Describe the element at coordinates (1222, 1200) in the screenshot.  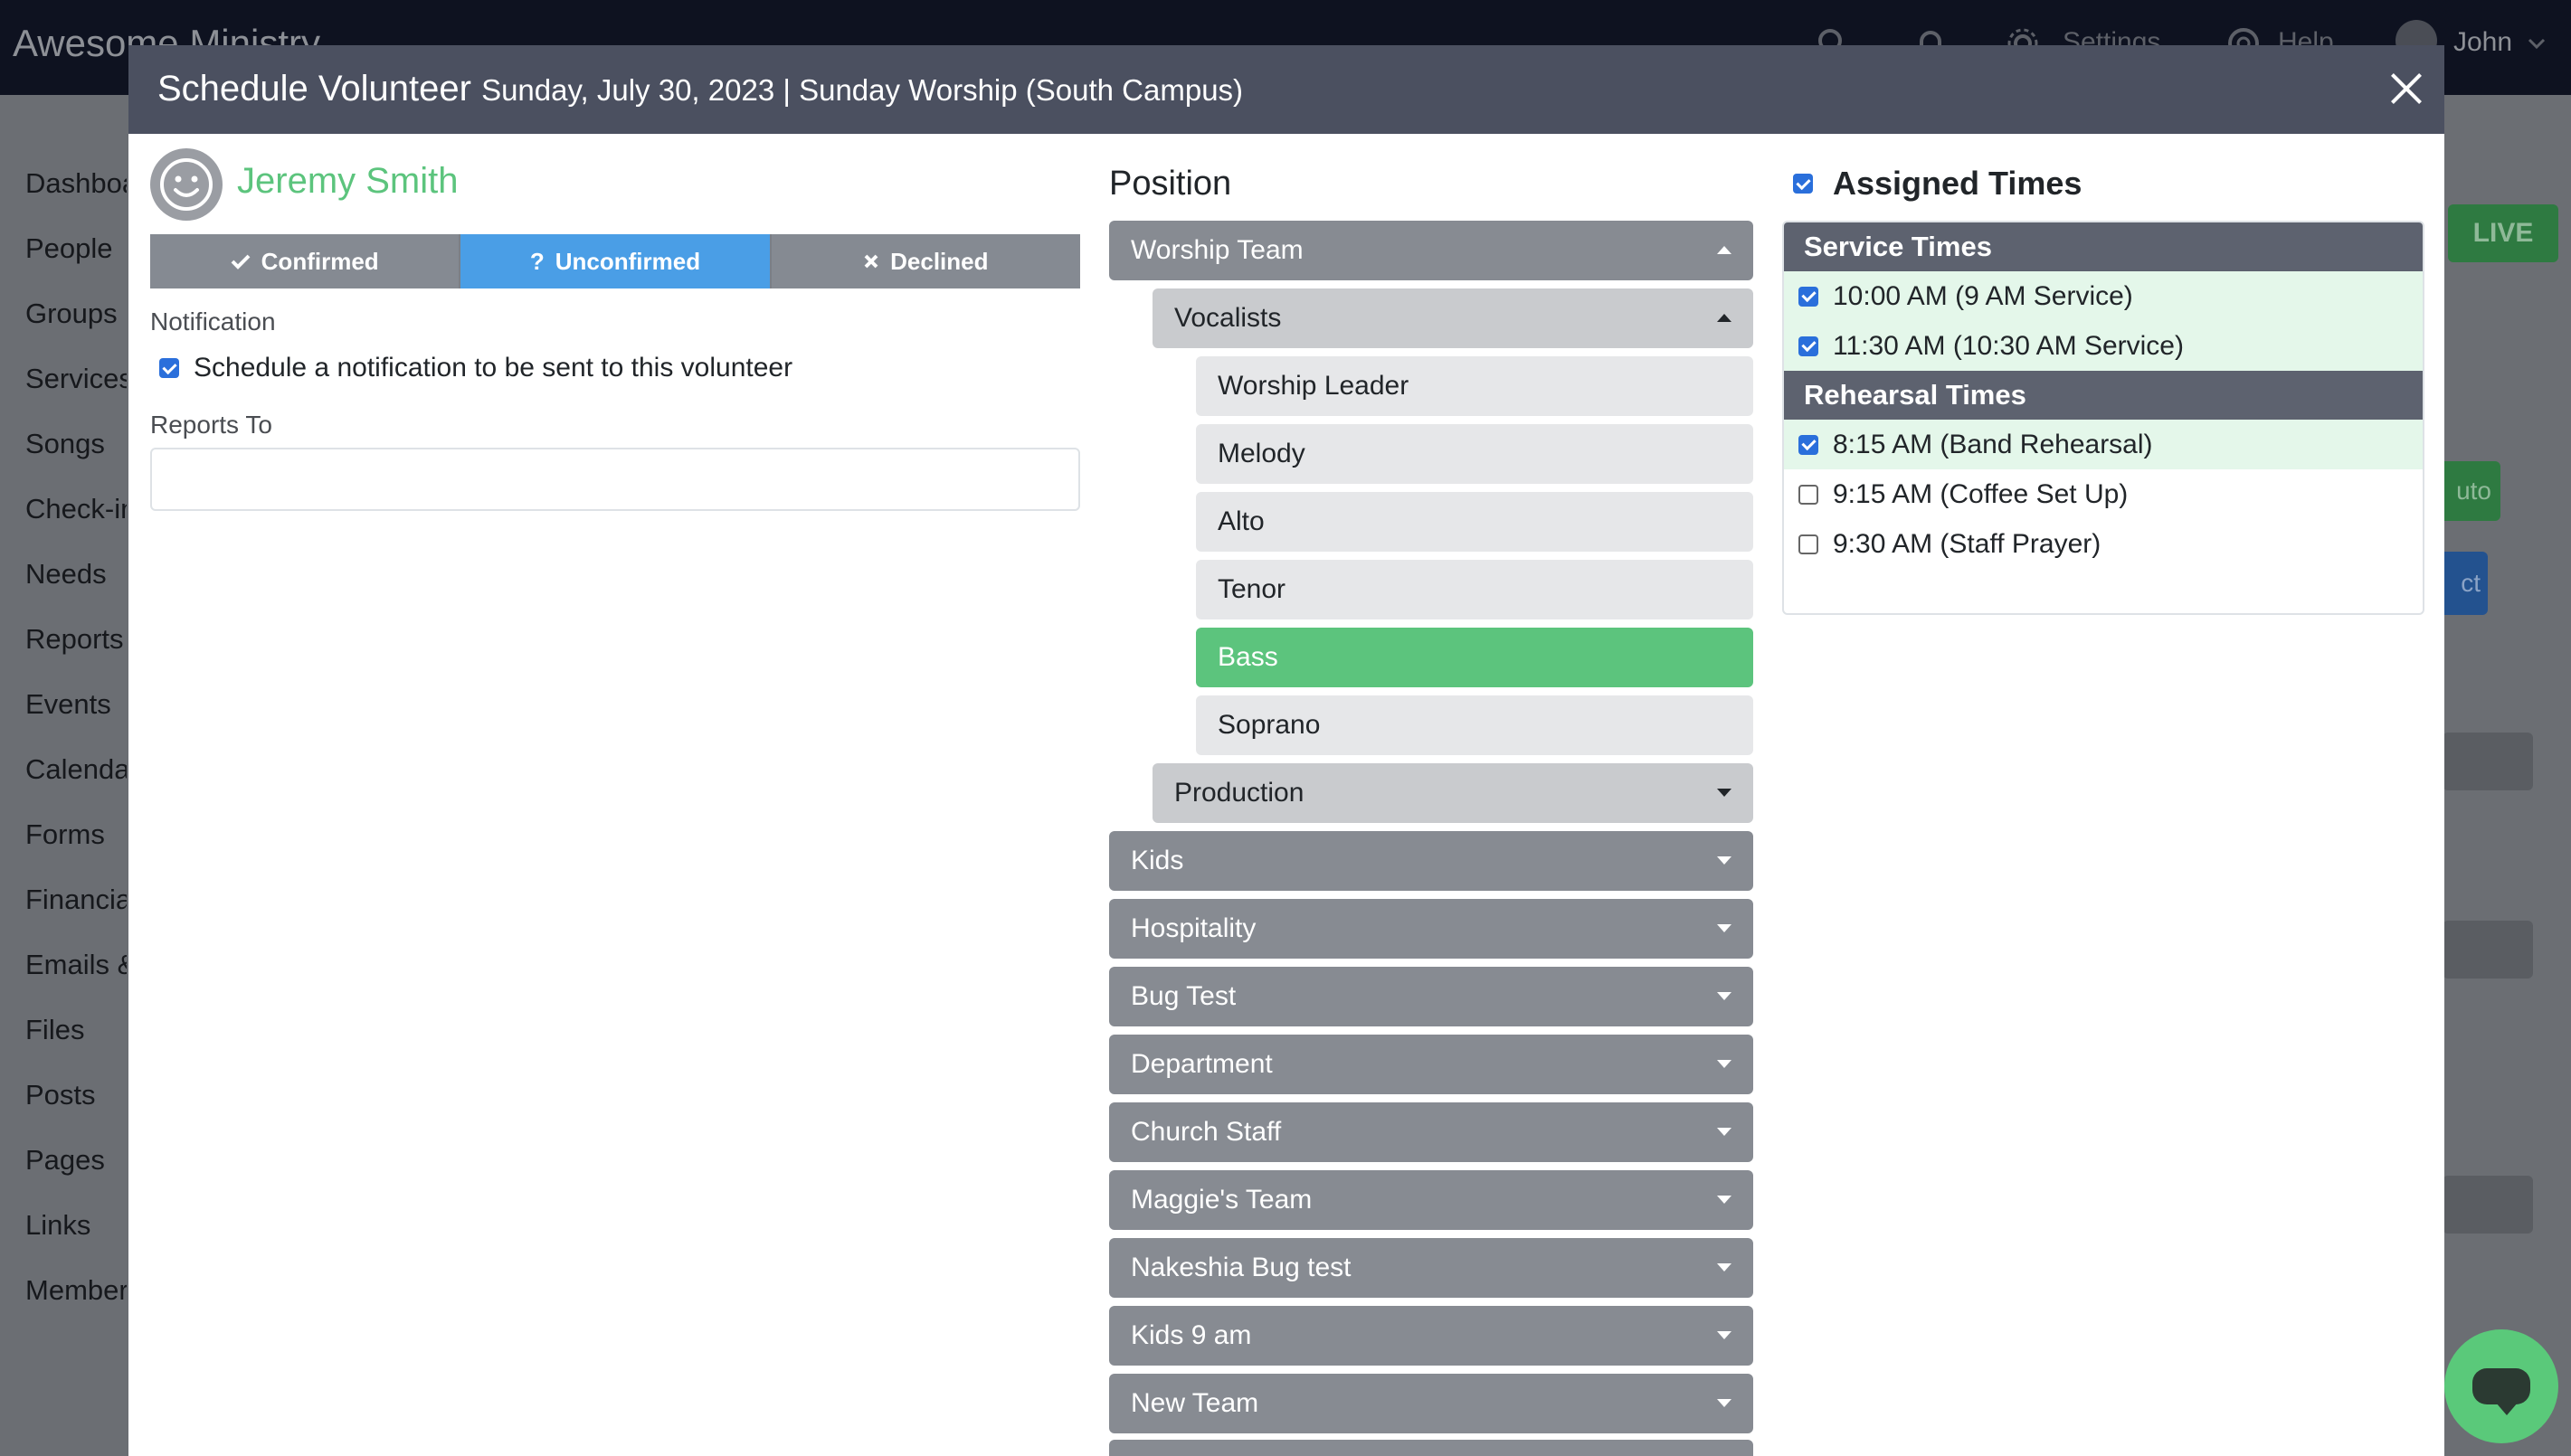
I see `position-label: Maggie's Team` at that location.